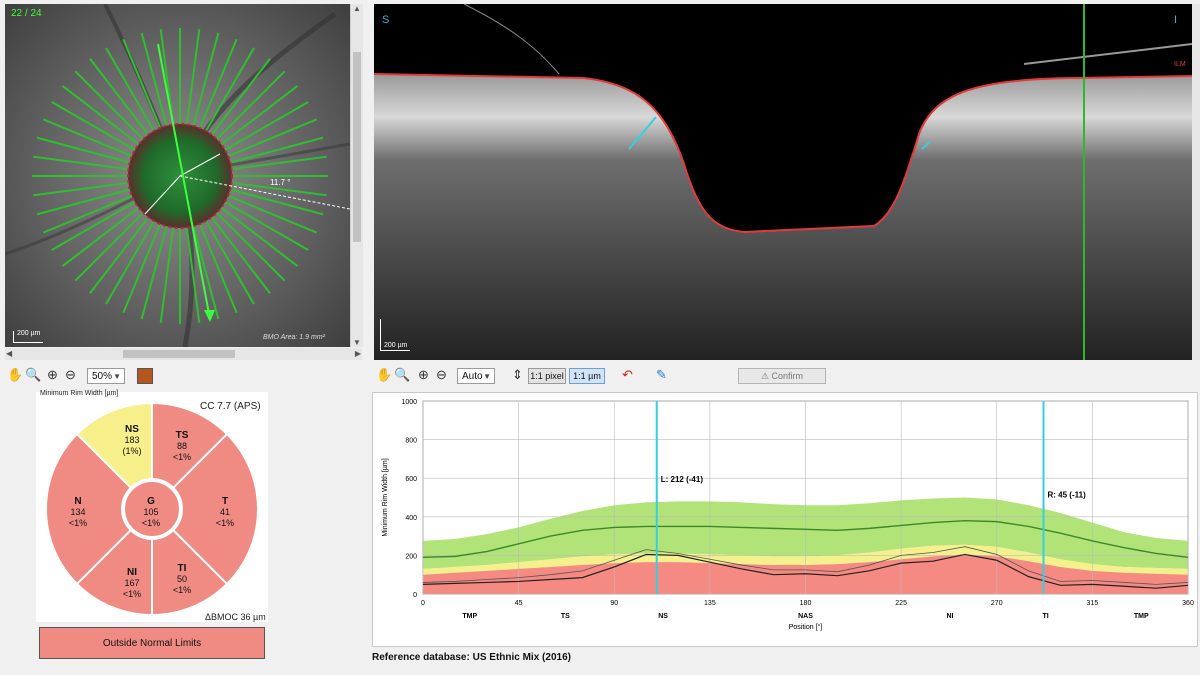 The width and height of the screenshot is (1200, 675). What do you see at coordinates (997, 603) in the screenshot?
I see `x-tick-label: 270` at bounding box center [997, 603].